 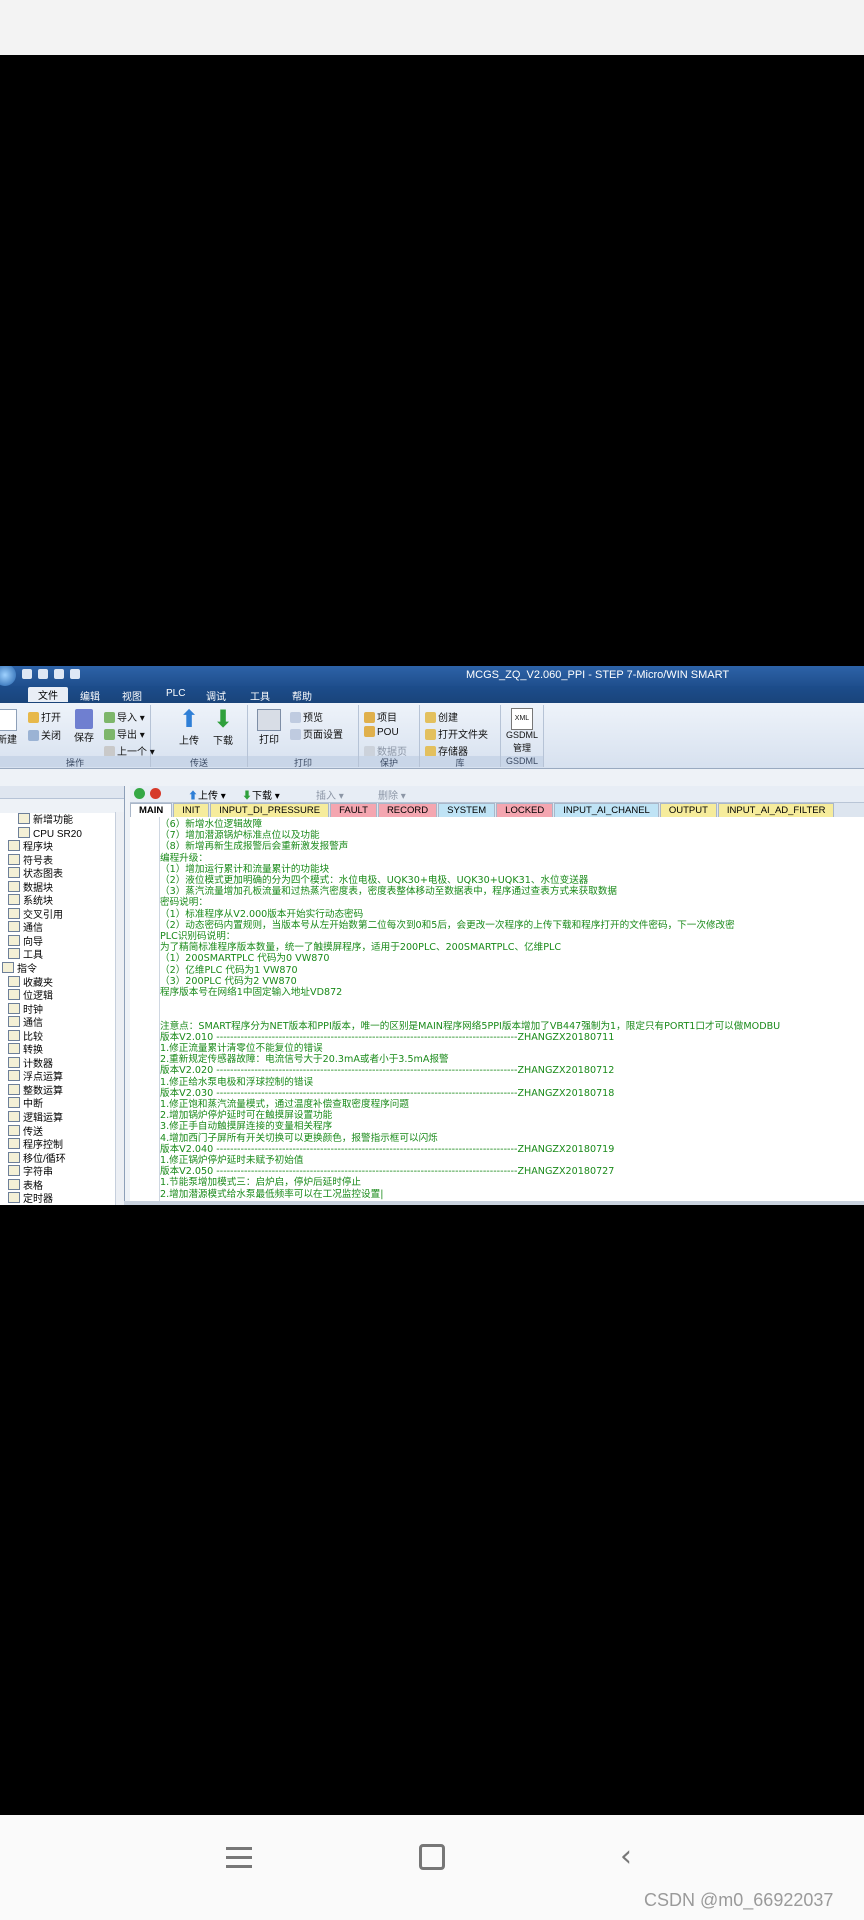 I want to click on comment-line: PLC识别码说明：, so click(x=198, y=936).